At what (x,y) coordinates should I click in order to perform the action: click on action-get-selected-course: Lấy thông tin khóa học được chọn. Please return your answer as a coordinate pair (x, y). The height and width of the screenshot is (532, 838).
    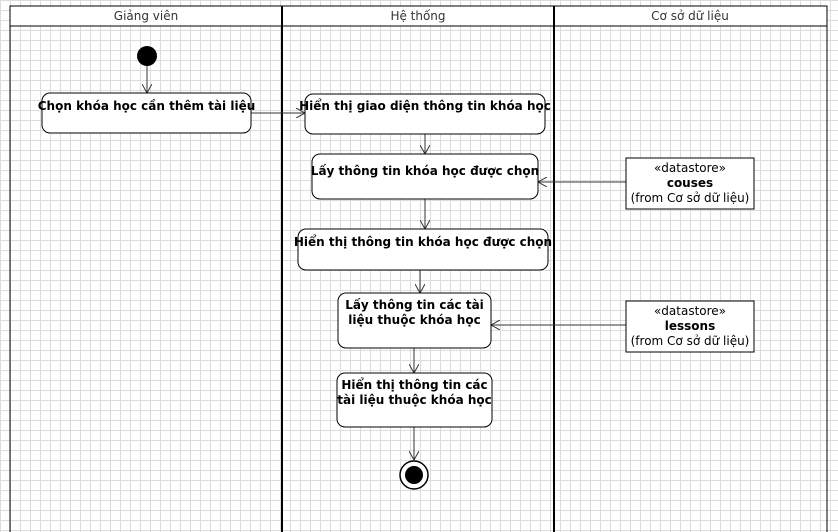
    Looking at the image, I should click on (425, 176).